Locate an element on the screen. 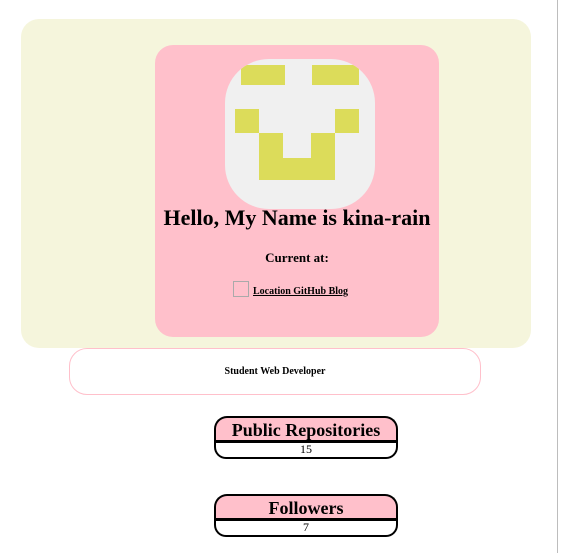  public-repositories-label: Public Repositories is located at coordinates (306, 428).